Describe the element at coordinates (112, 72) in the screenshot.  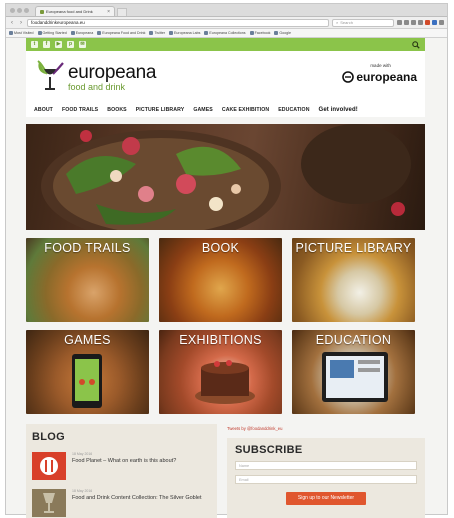
I see `logo-title: europeana` at that location.